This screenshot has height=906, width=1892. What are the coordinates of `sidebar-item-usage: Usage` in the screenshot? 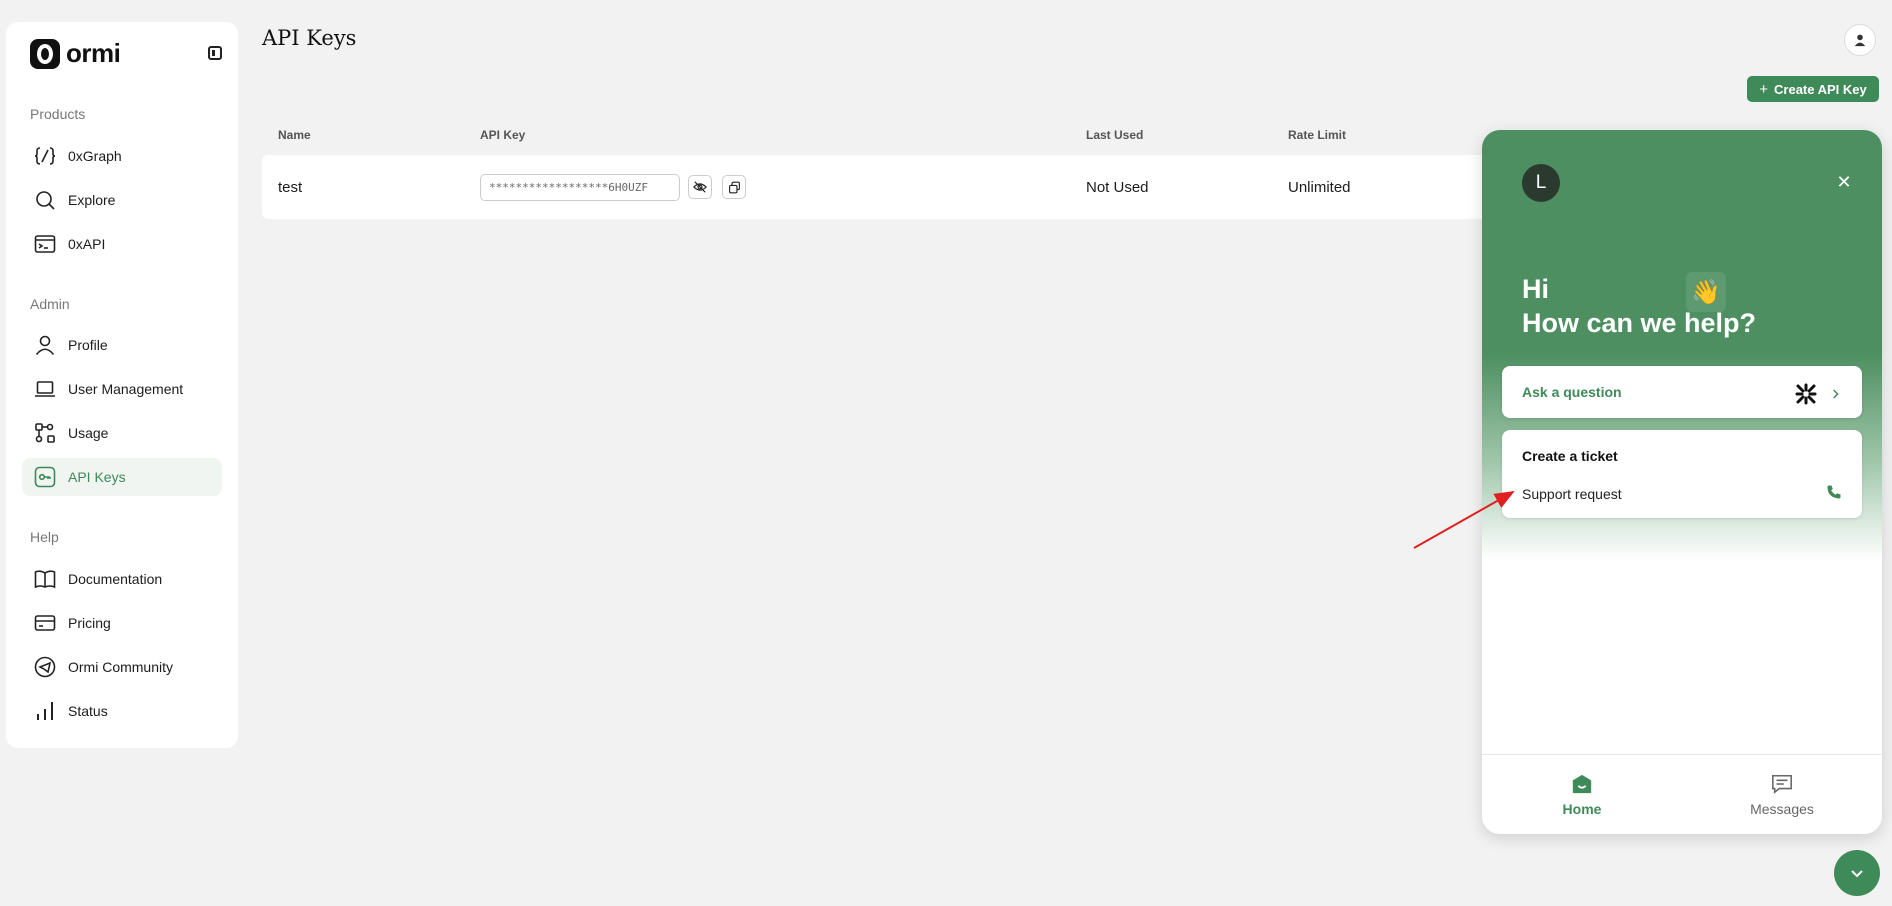 It's located at (122, 433).